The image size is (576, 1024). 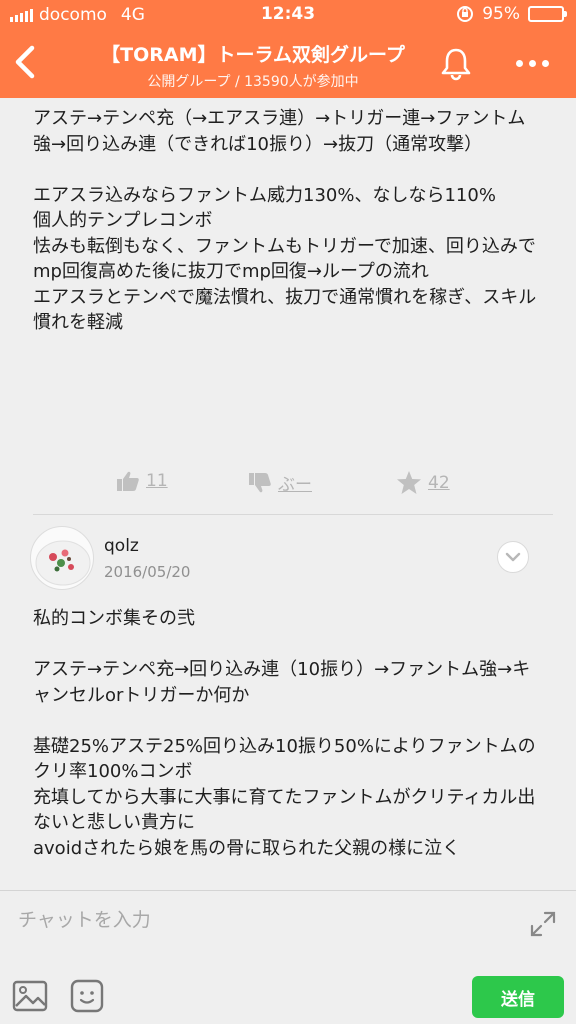 I want to click on back-icon, so click(x=26, y=62).